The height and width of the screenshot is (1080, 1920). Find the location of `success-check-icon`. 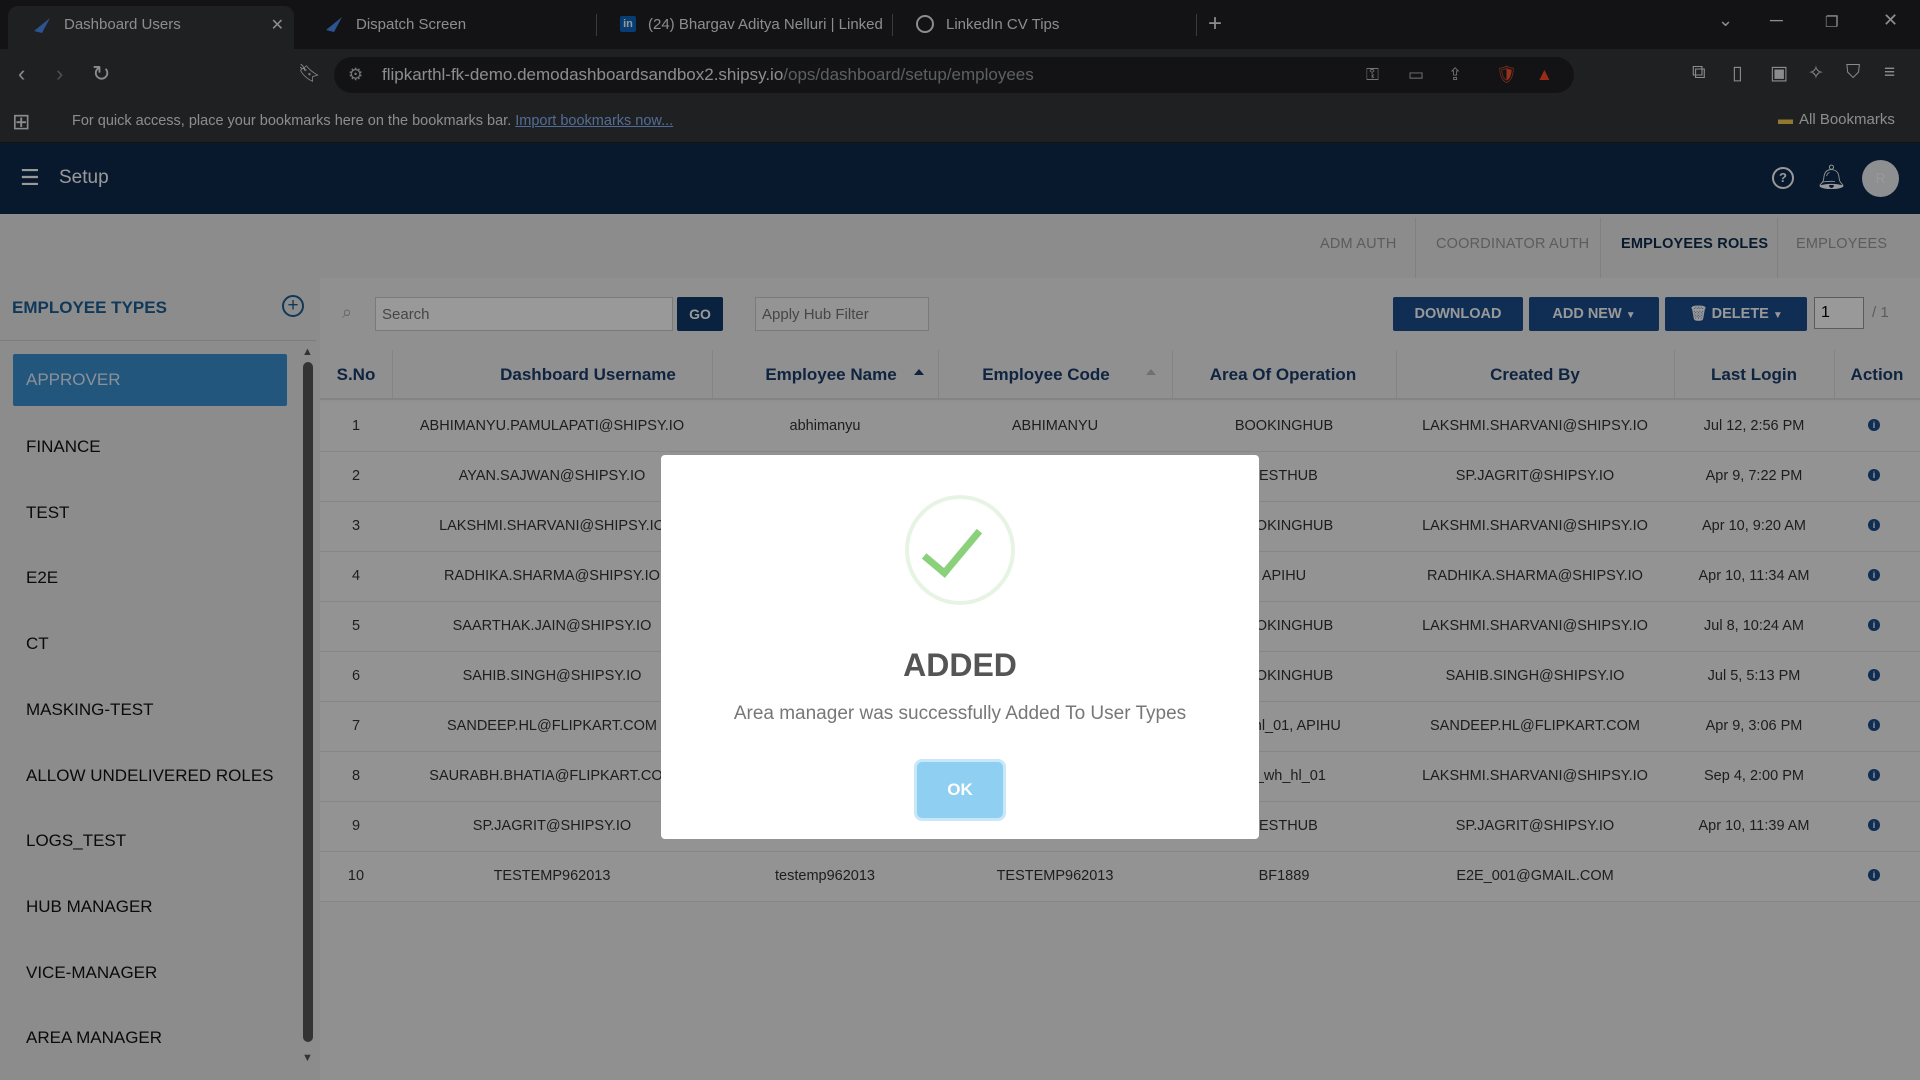

success-check-icon is located at coordinates (960, 550).